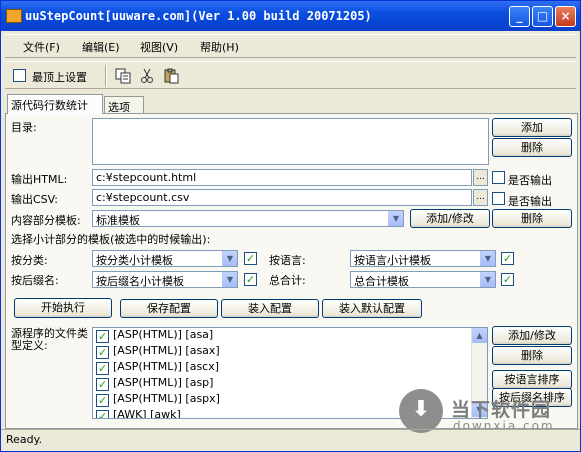 The image size is (581, 452). Describe the element at coordinates (507, 258) in the screenshot. I see `bylang-checkbox: ✓` at that location.